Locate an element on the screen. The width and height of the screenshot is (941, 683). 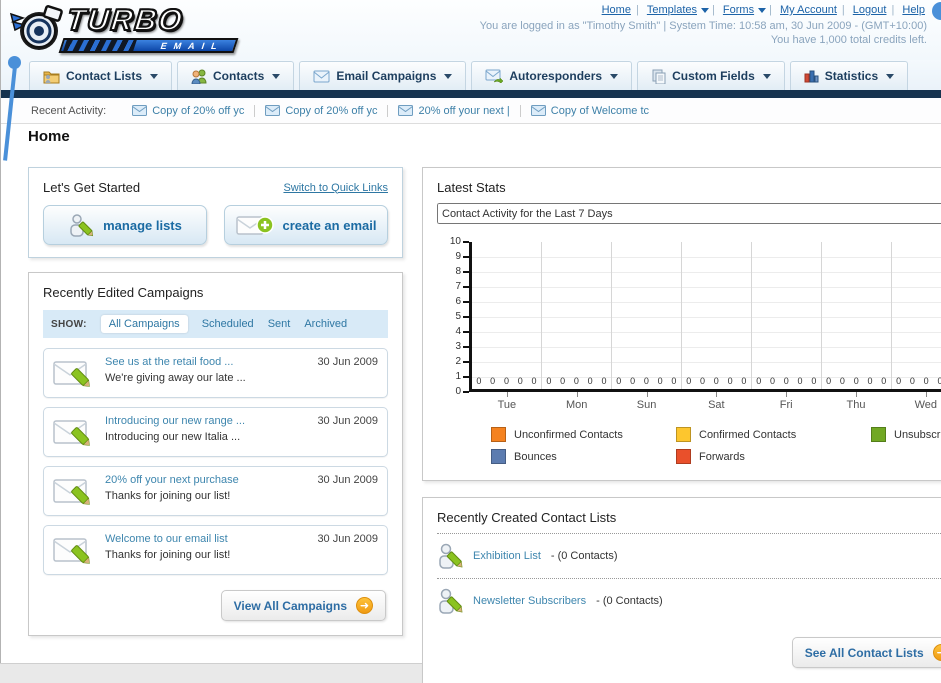
tab-statistics: Statistics is located at coordinates (849, 75).